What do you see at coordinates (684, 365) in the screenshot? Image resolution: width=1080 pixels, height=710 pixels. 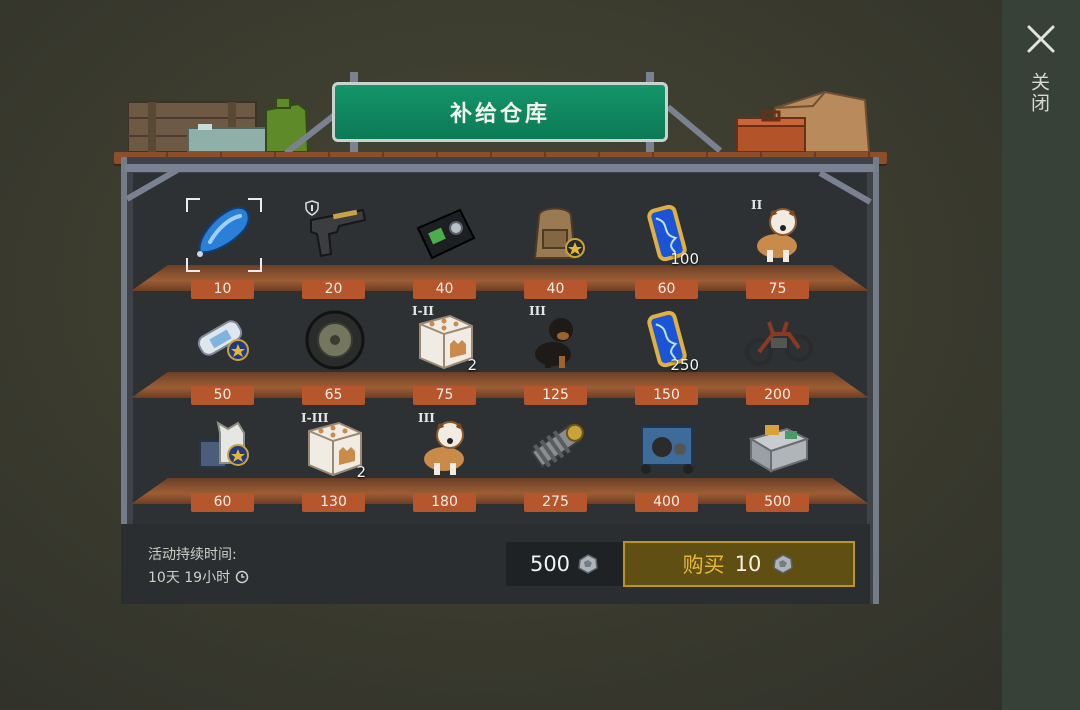 I see `quantity-label: 250` at bounding box center [684, 365].